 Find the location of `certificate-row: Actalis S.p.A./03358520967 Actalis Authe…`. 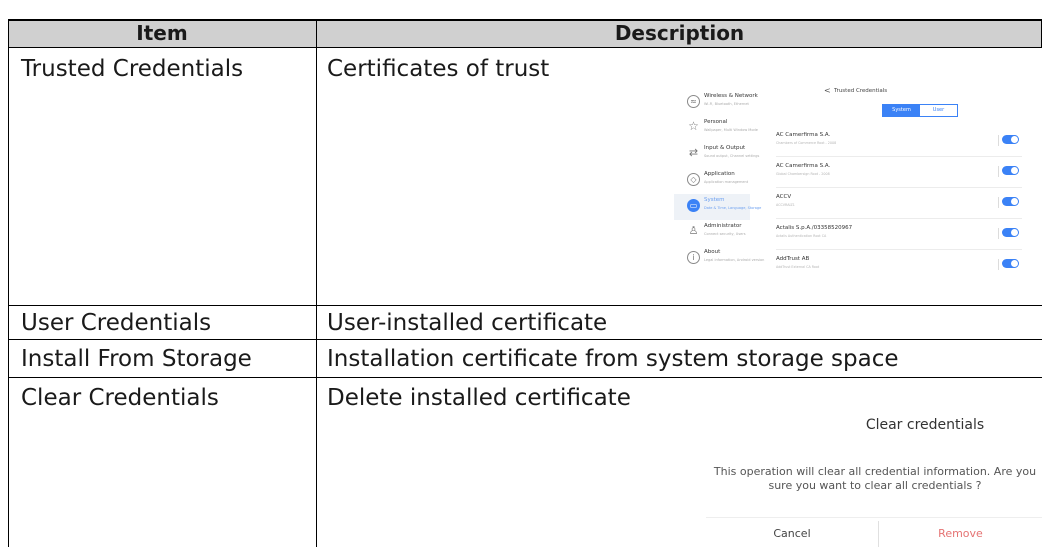

certificate-row: Actalis S.p.A./03358520967 Actalis Authe… is located at coordinates (899, 234).